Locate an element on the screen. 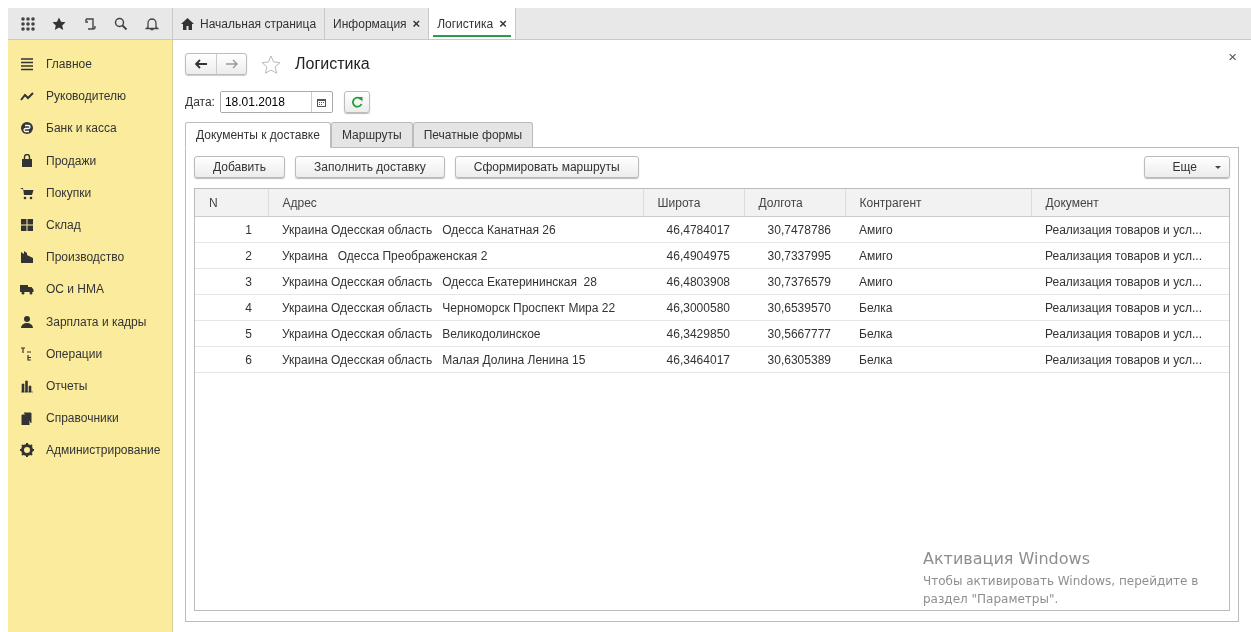  table-cell: 46,4784017 is located at coordinates (693, 229).